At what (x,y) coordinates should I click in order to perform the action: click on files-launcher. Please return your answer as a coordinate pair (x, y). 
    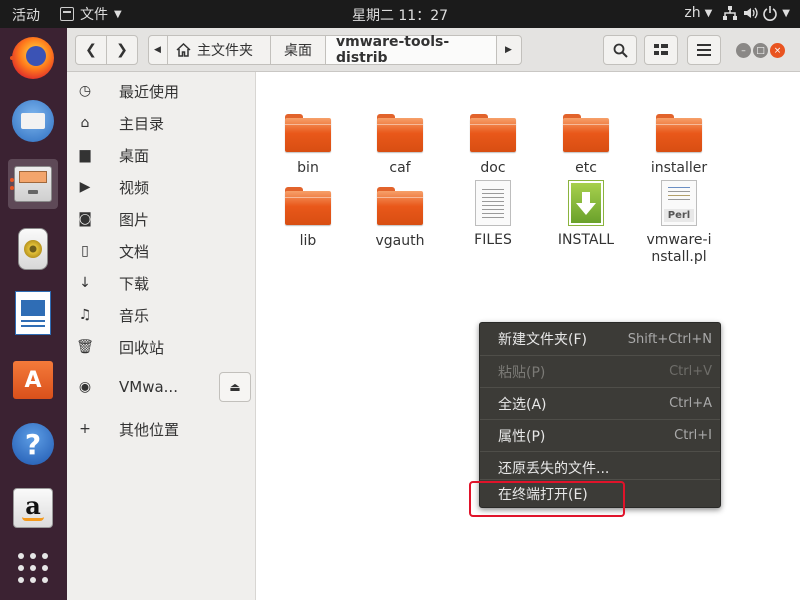
    Looking at the image, I should click on (33, 184).